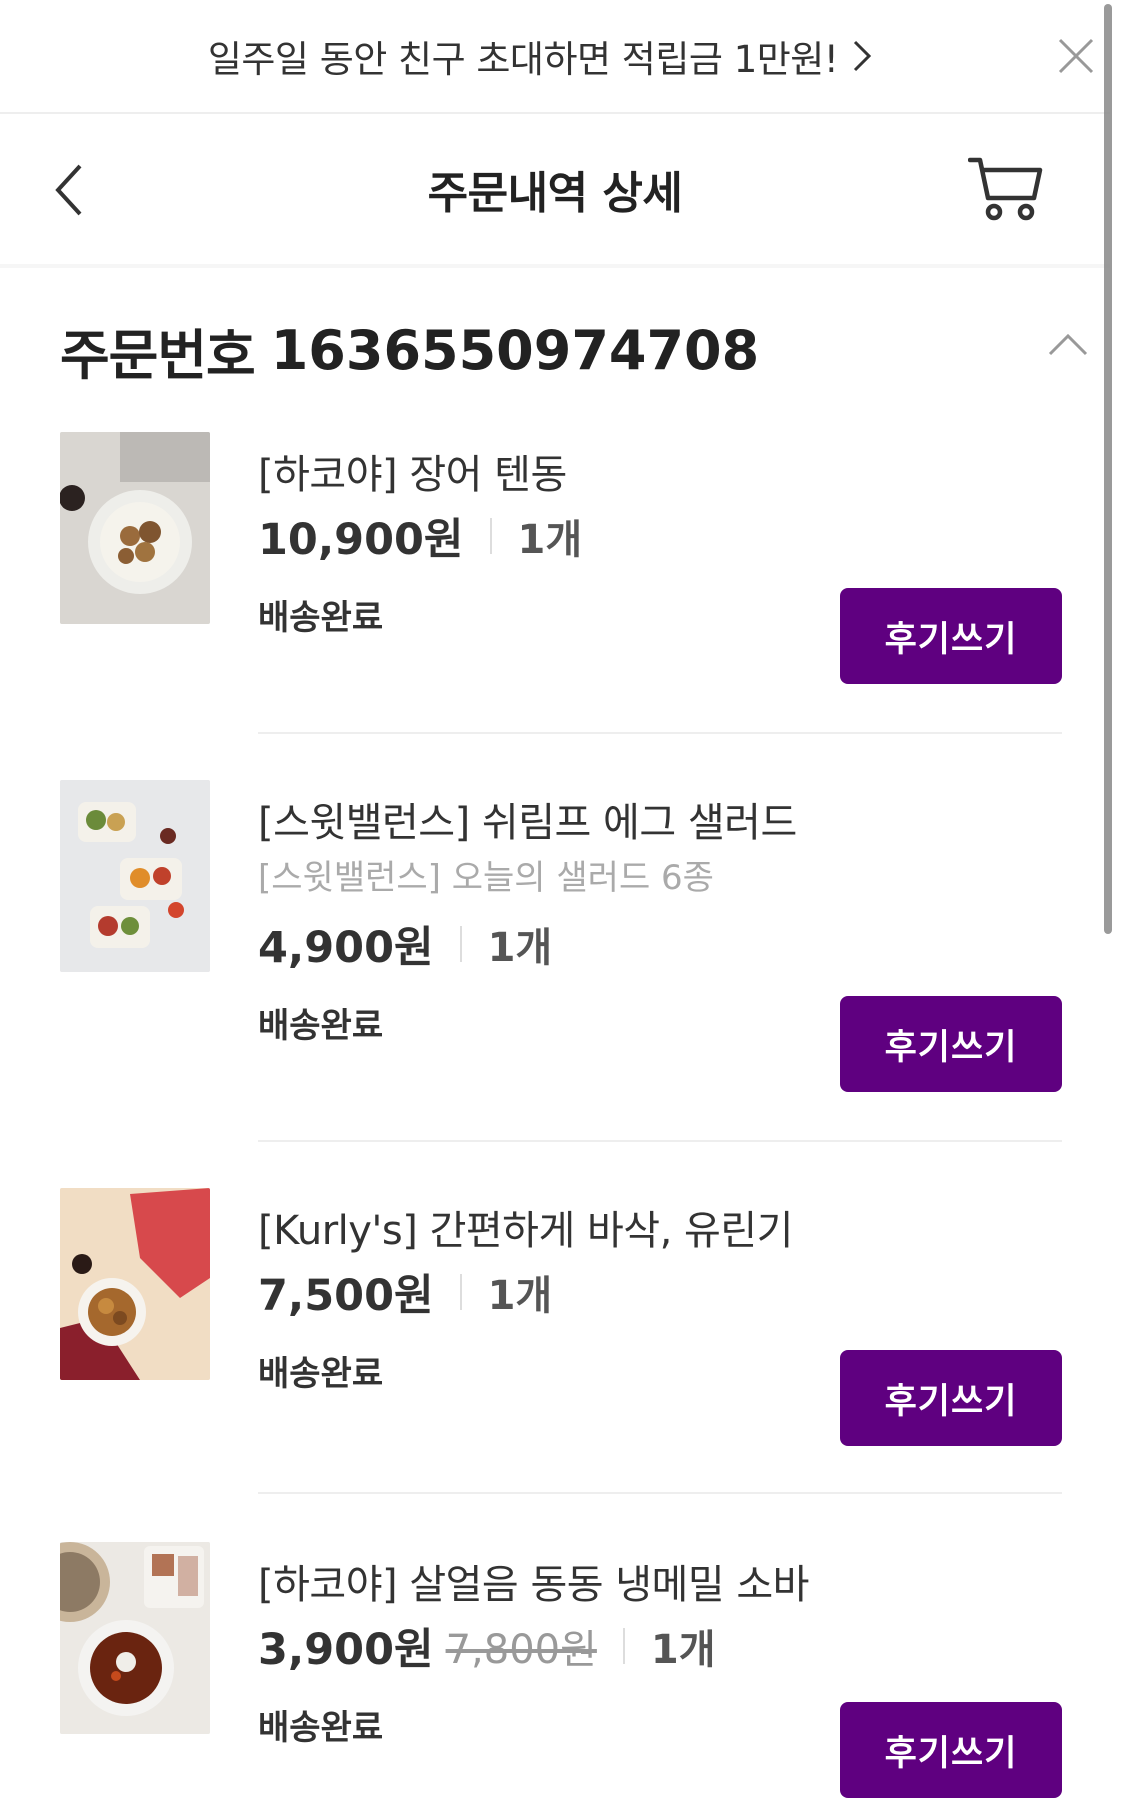 Image resolution: width=1125 pixels, height=1819 pixels. What do you see at coordinates (1108, 469) in the screenshot?
I see `scrollbar` at bounding box center [1108, 469].